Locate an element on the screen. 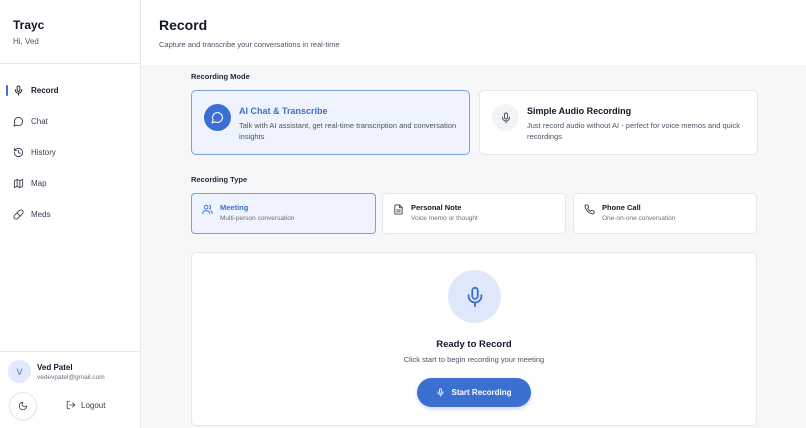 This screenshot has height=428, width=806. phone-icon is located at coordinates (593, 209).